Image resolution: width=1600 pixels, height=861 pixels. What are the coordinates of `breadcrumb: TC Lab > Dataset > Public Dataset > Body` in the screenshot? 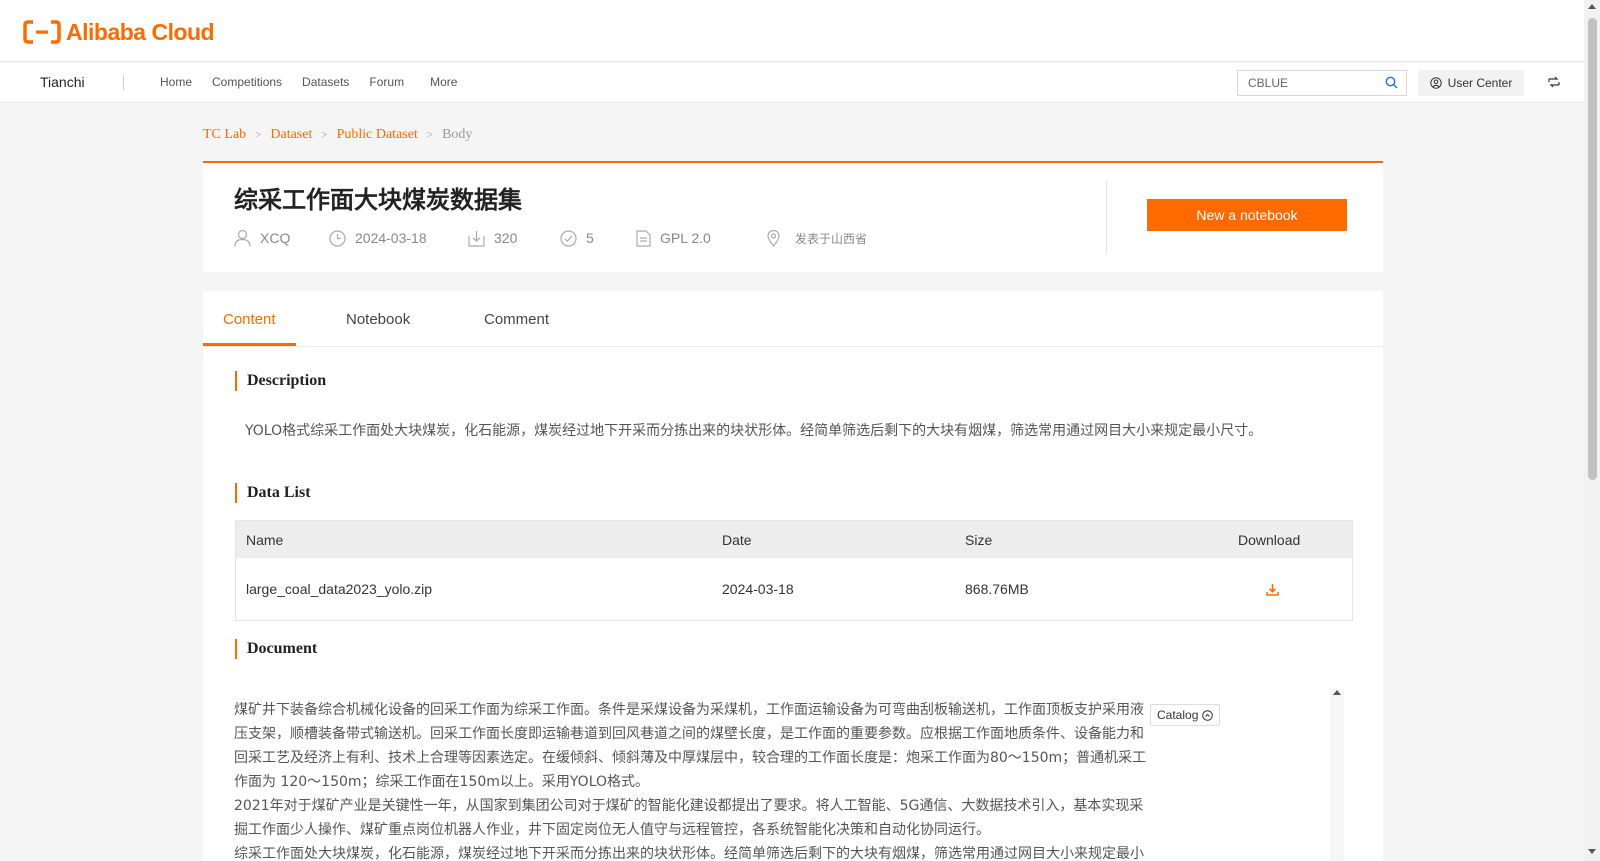 It's located at (337, 135).